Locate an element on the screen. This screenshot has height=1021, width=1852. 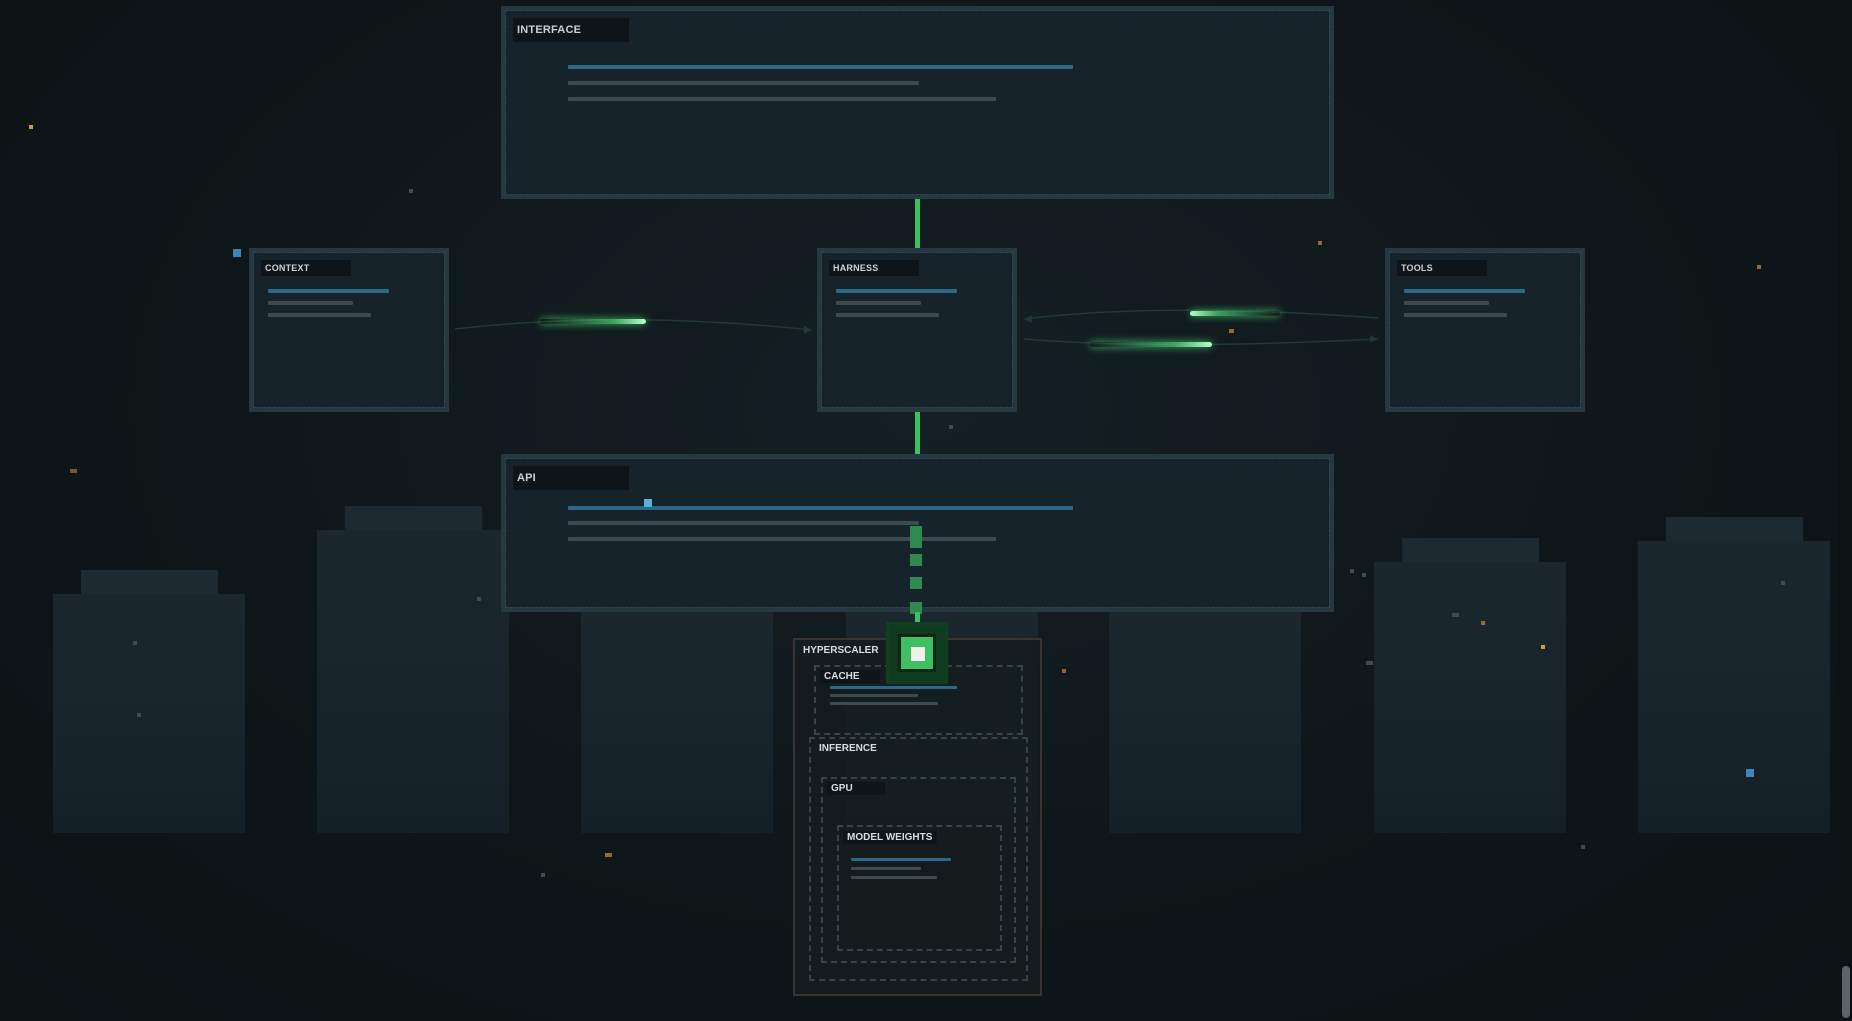
gpu-region: GPU MODEL WEIGHTS is located at coordinates (918, 870).